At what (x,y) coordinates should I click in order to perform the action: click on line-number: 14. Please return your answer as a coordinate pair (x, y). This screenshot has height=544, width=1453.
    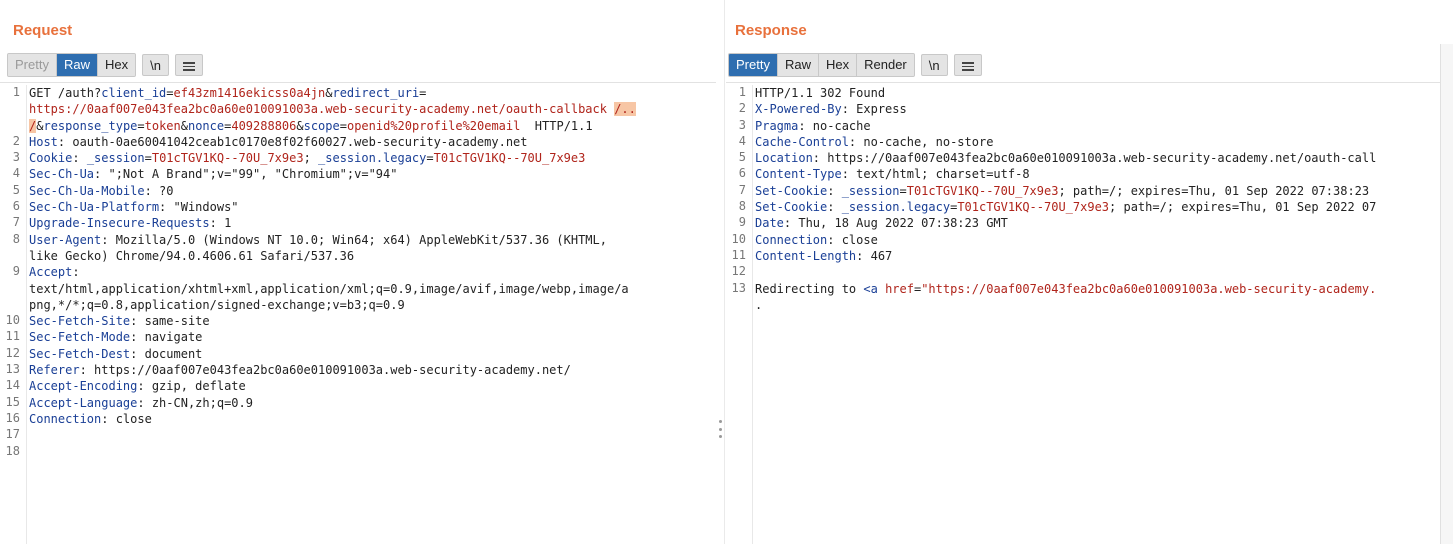
    Looking at the image, I should click on (12, 385).